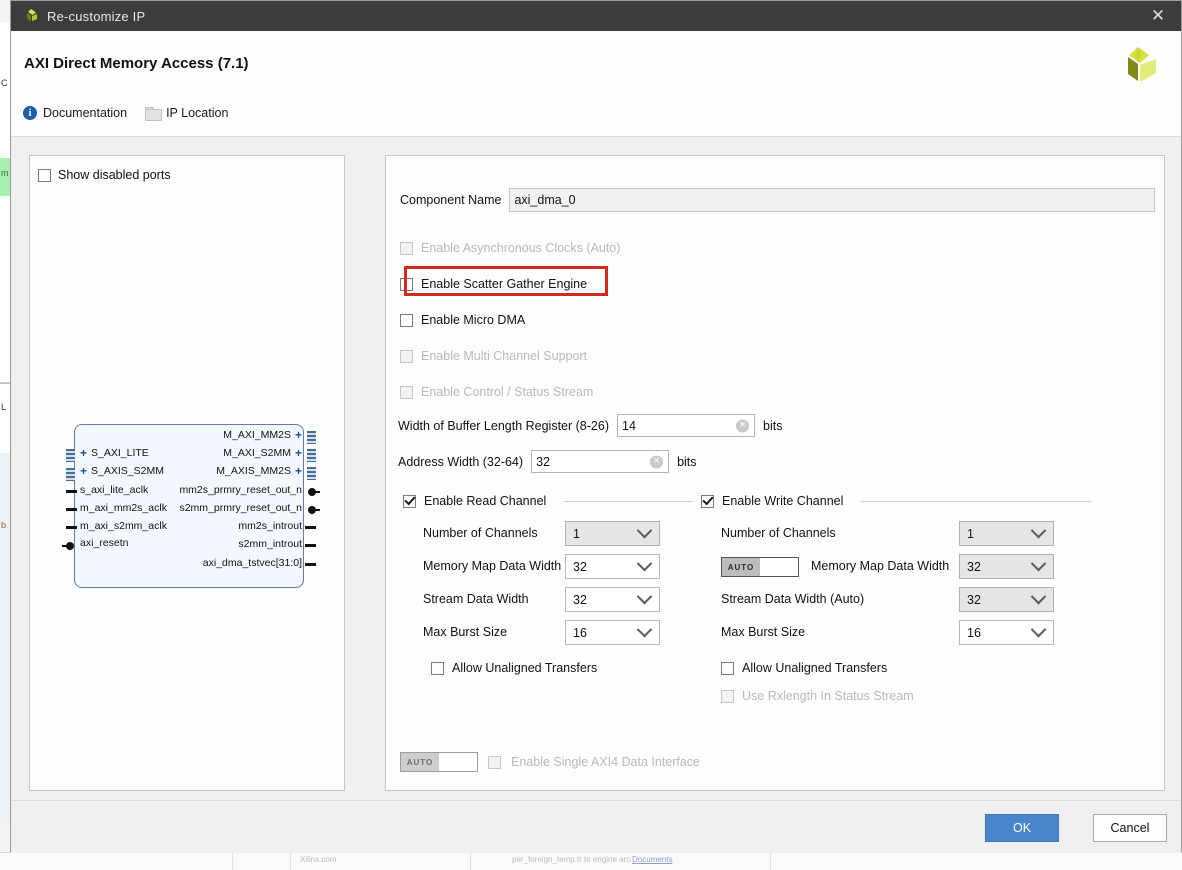  What do you see at coordinates (970, 533) in the screenshot?
I see `write-num-channels-value: 1` at bounding box center [970, 533].